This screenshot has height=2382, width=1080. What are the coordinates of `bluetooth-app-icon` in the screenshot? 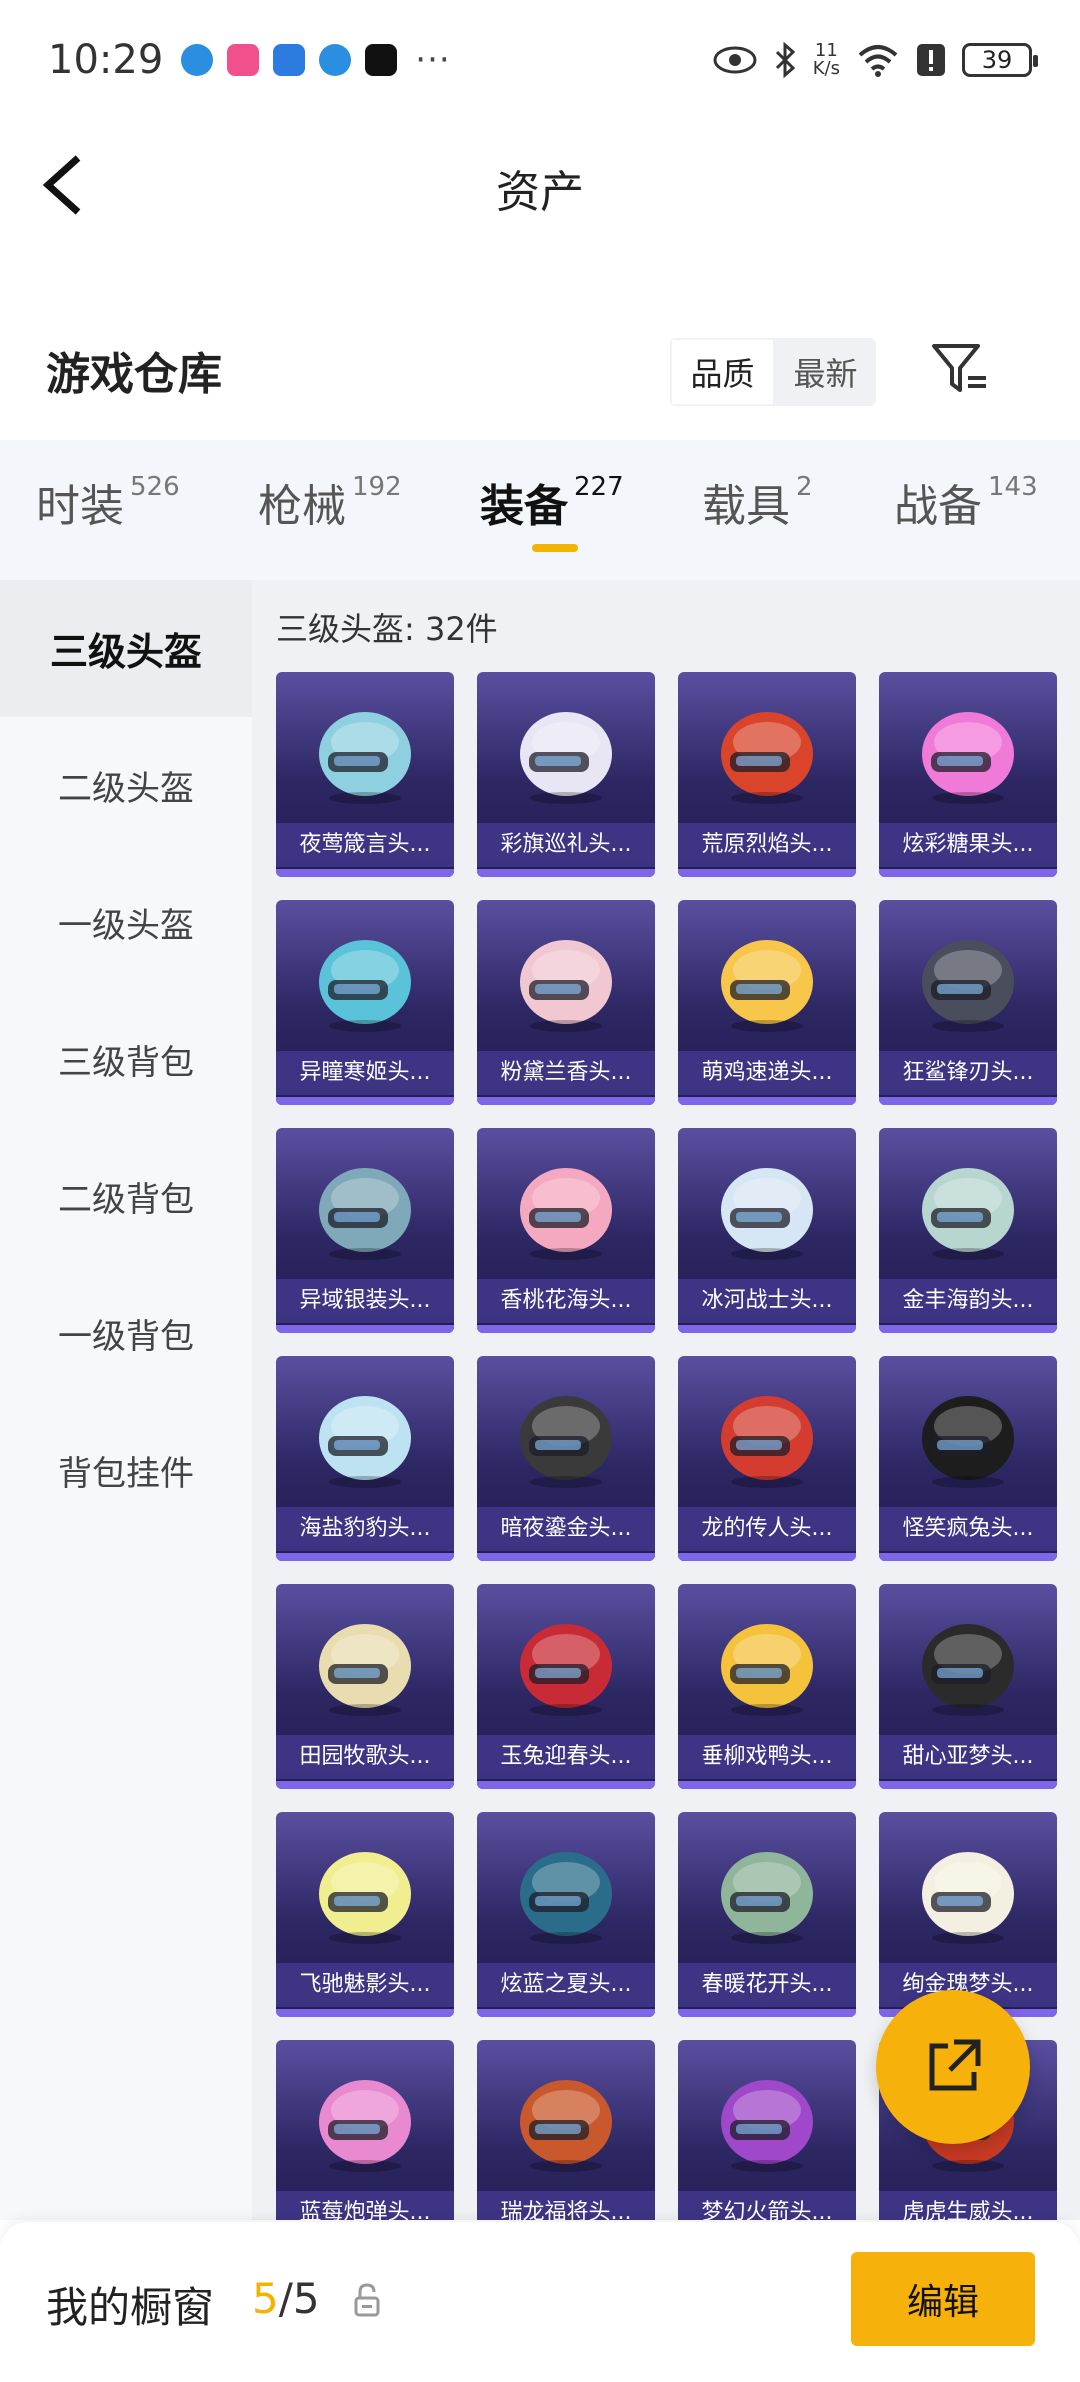 It's located at (289, 60).